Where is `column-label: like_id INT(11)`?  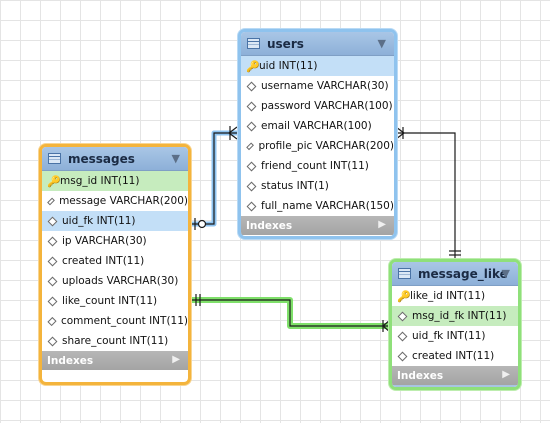 column-label: like_id INT(11) is located at coordinates (448, 296).